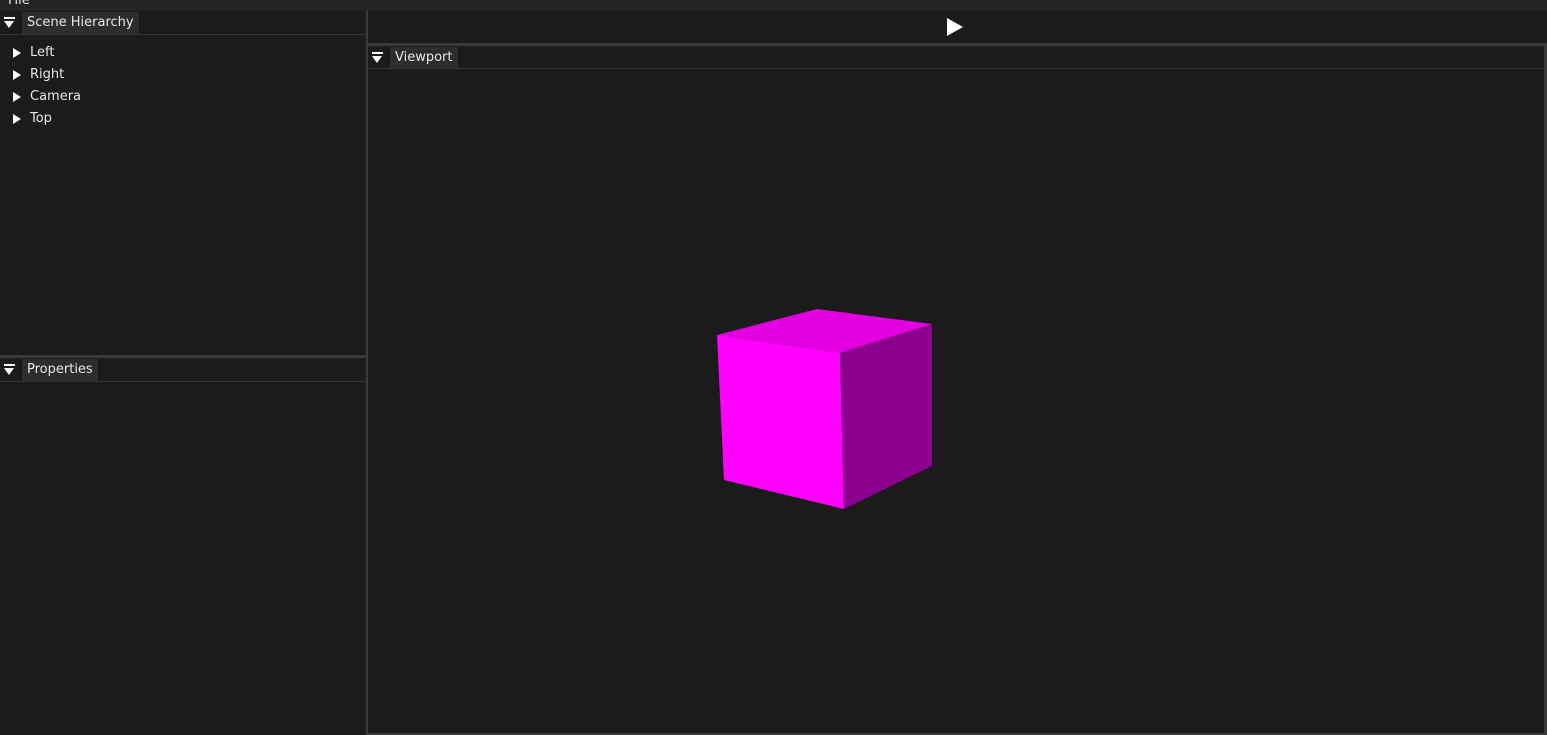 The width and height of the screenshot is (1547, 735). Describe the element at coordinates (773, 5) in the screenshot. I see `menu-bar: File` at that location.